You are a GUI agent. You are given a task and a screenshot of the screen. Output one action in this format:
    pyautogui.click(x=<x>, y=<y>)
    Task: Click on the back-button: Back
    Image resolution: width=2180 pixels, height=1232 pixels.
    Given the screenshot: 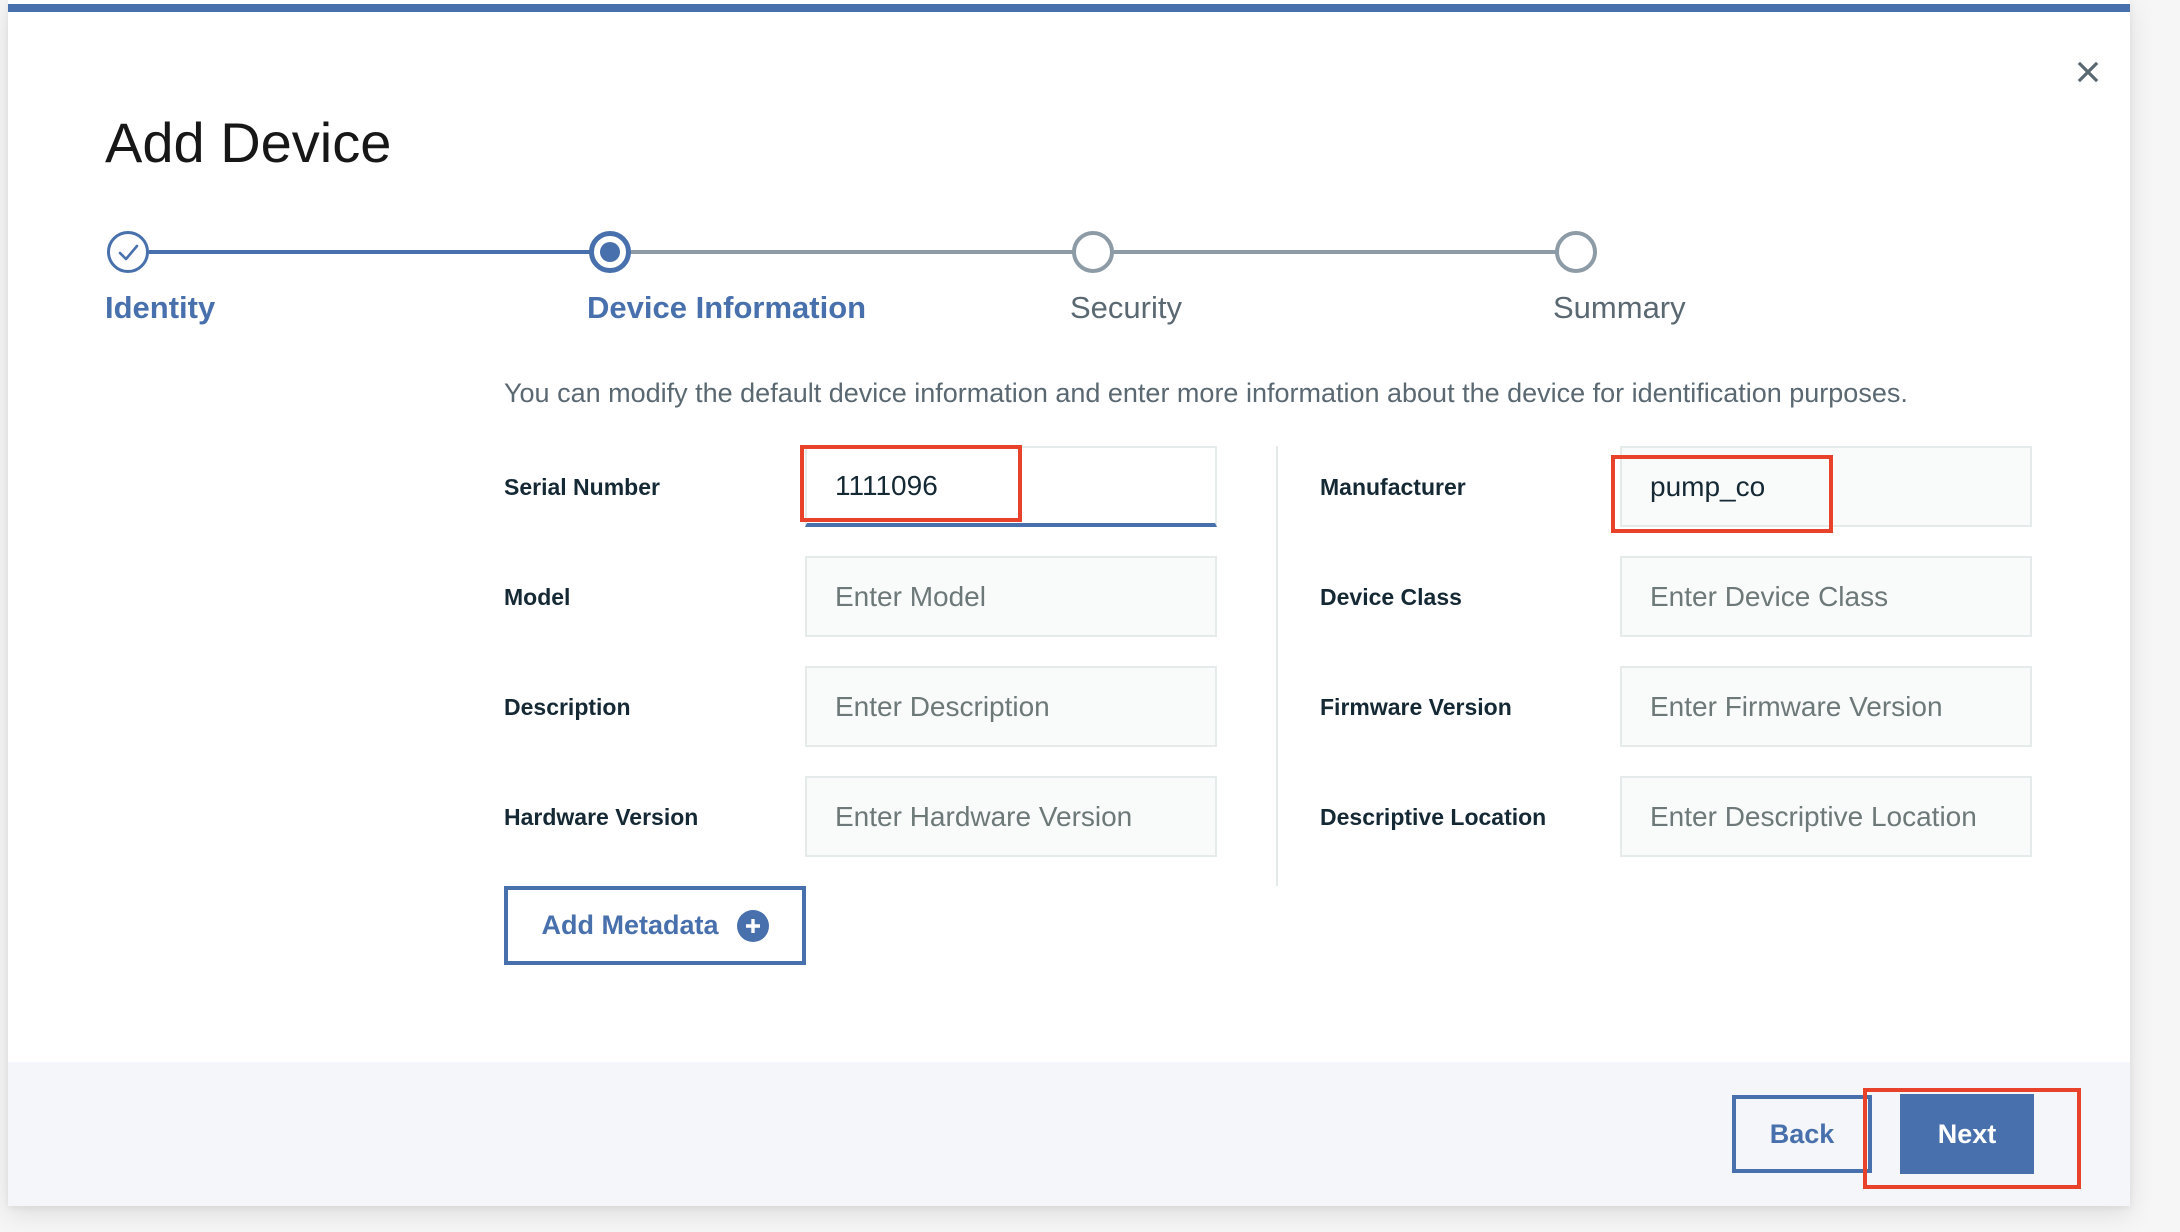 What is the action you would take?
    pyautogui.click(x=1802, y=1134)
    